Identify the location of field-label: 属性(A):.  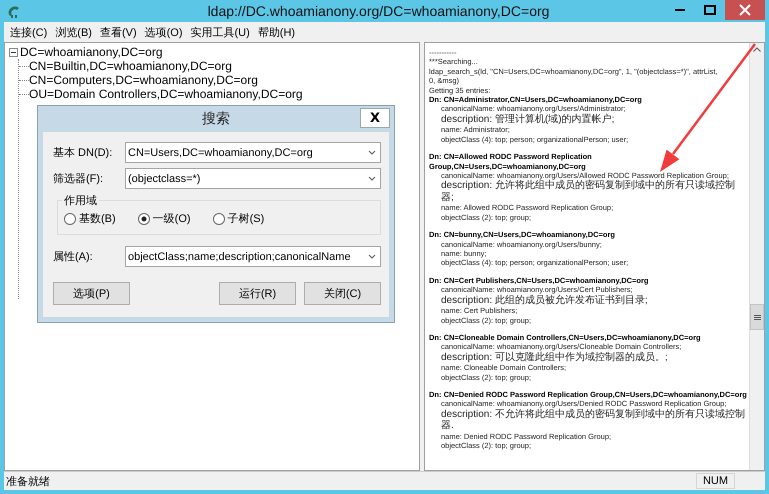
(73, 257).